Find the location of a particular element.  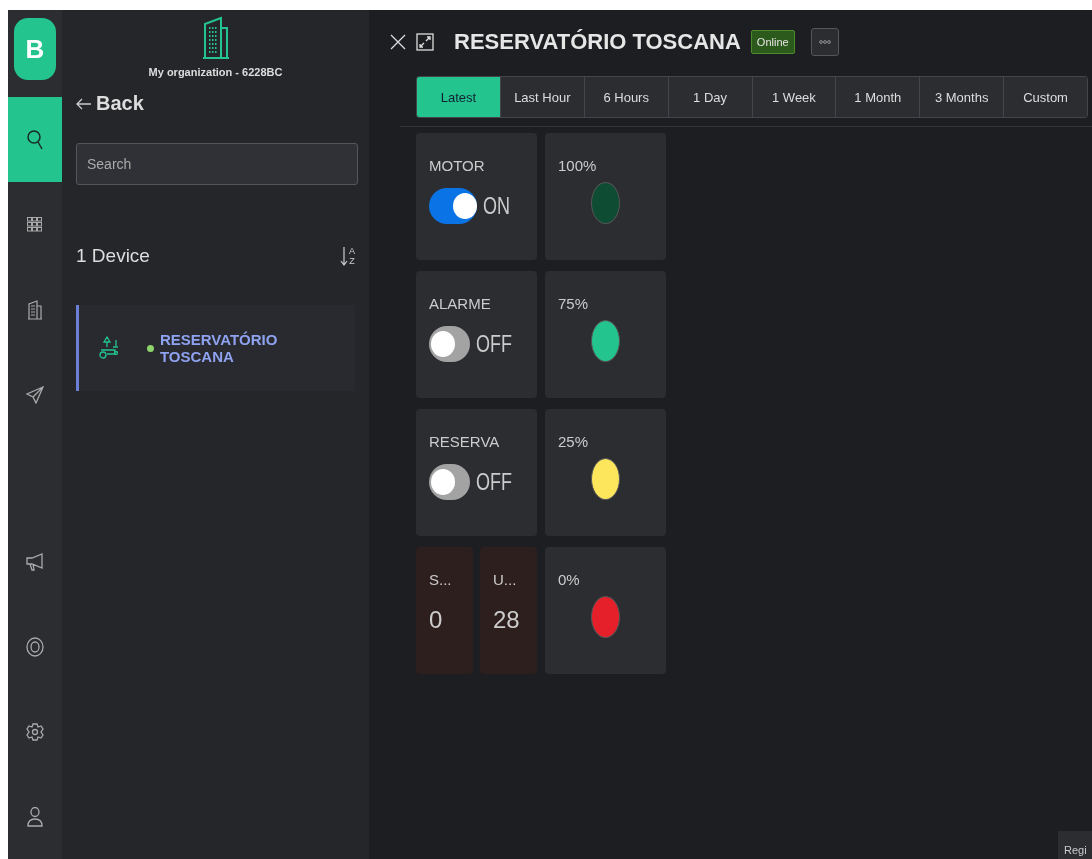

more-button is located at coordinates (824, 42).